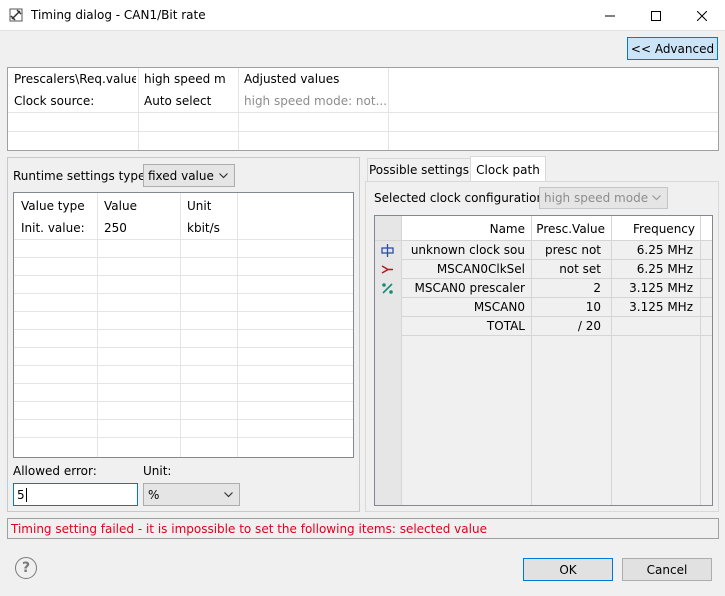 The image size is (725, 596). Describe the element at coordinates (157, 471) in the screenshot. I see `unit-label: Unit:` at that location.